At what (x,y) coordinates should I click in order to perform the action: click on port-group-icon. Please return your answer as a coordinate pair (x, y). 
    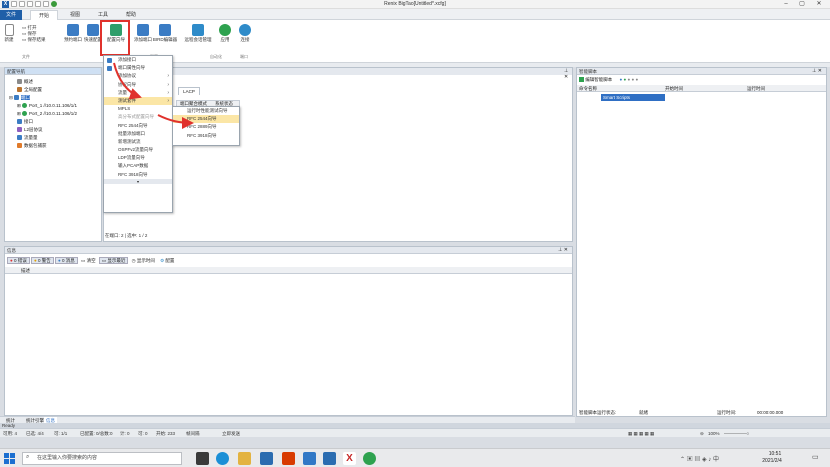
    Looking at the image, I should click on (17, 98).